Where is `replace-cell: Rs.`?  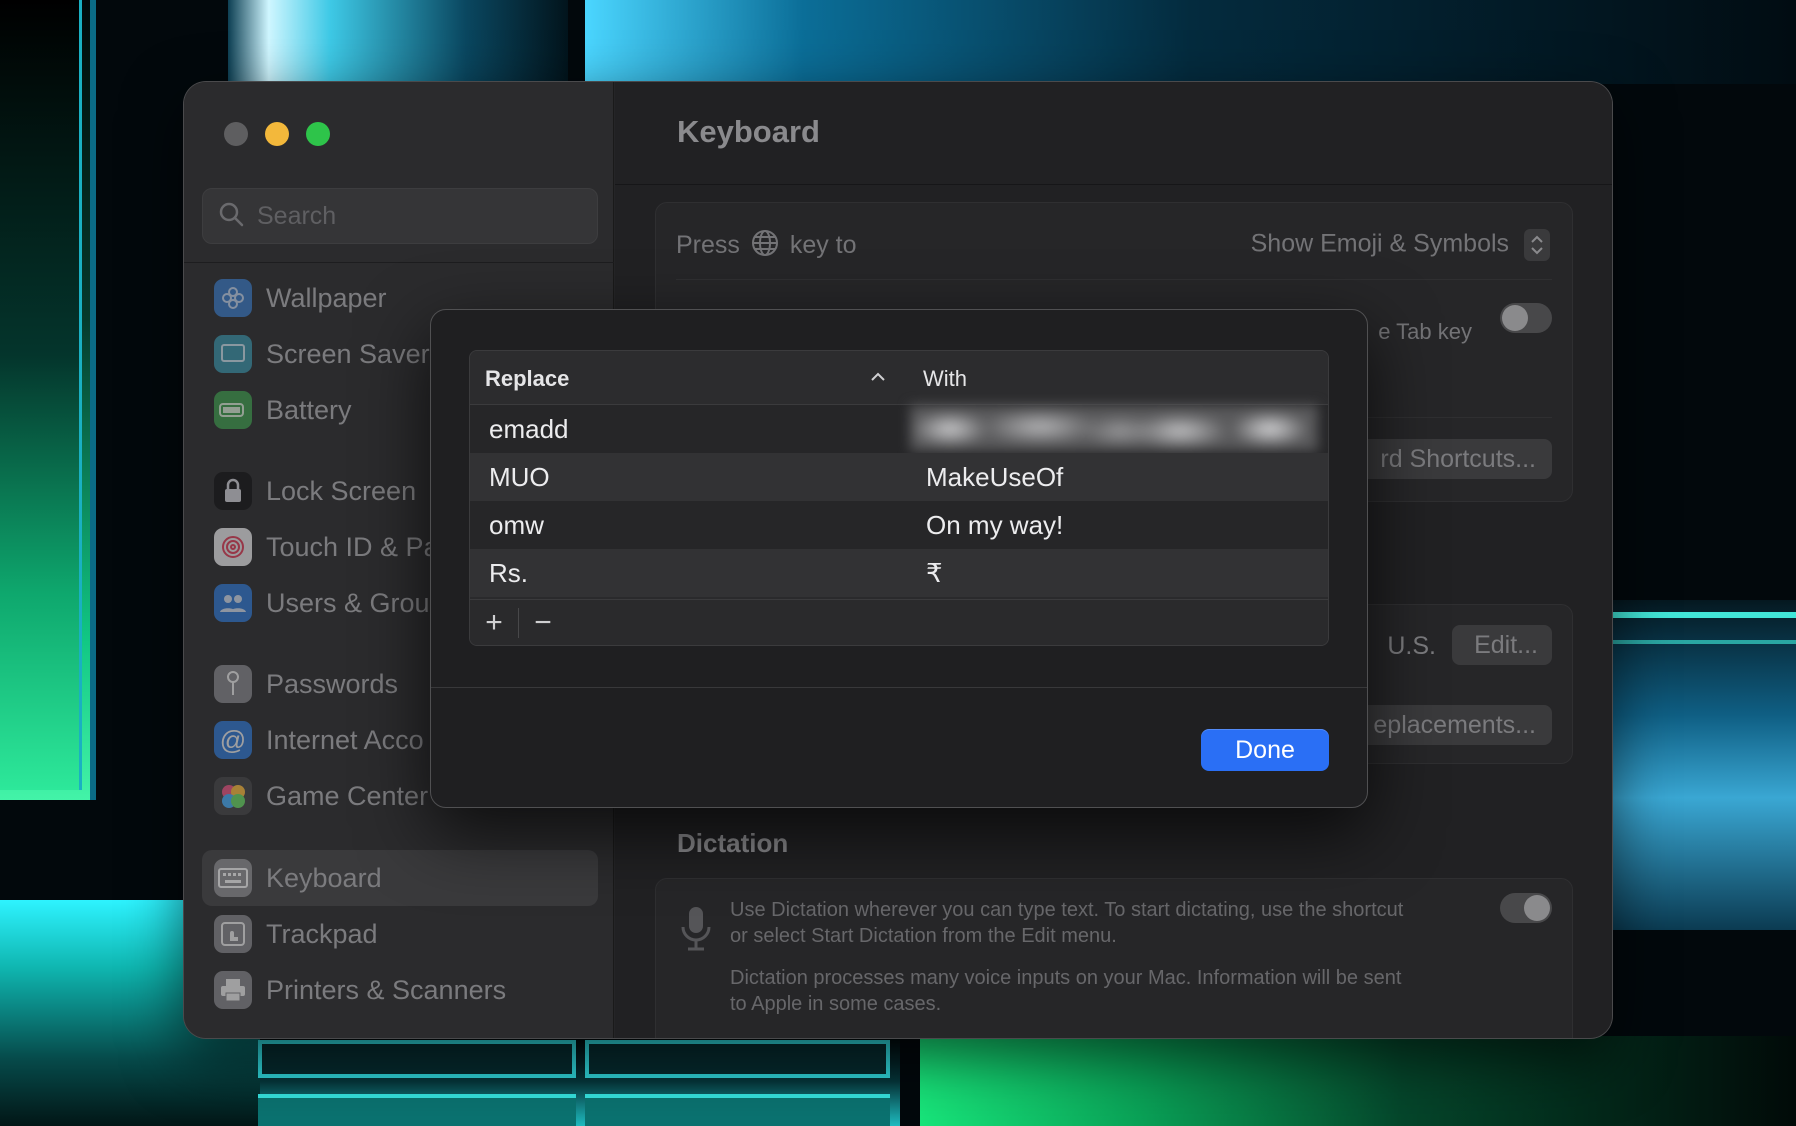 replace-cell: Rs. is located at coordinates (508, 573).